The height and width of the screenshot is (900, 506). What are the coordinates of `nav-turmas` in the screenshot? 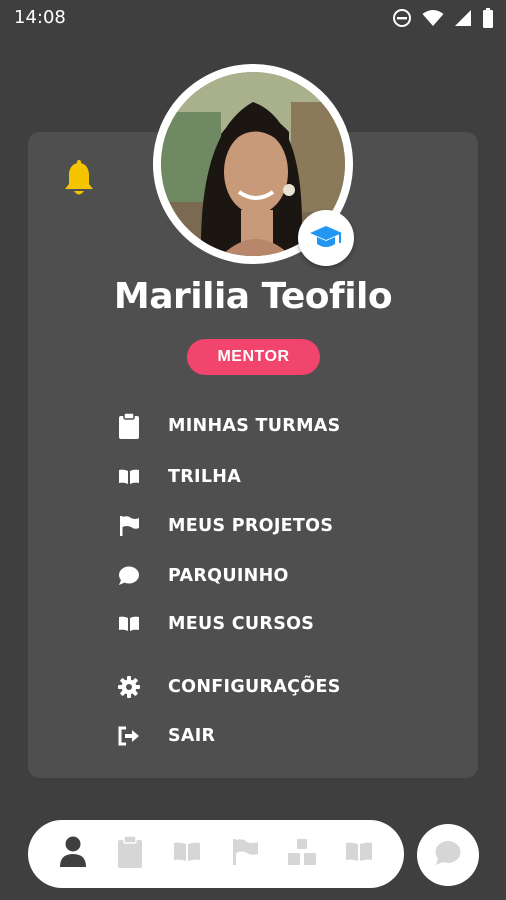 It's located at (130, 854).